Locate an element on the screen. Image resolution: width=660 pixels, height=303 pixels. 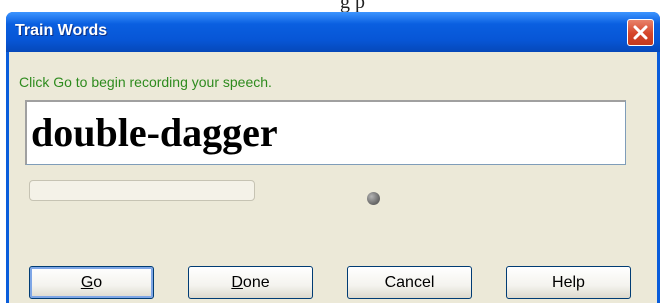
recording-indicator-icon is located at coordinates (373, 198).